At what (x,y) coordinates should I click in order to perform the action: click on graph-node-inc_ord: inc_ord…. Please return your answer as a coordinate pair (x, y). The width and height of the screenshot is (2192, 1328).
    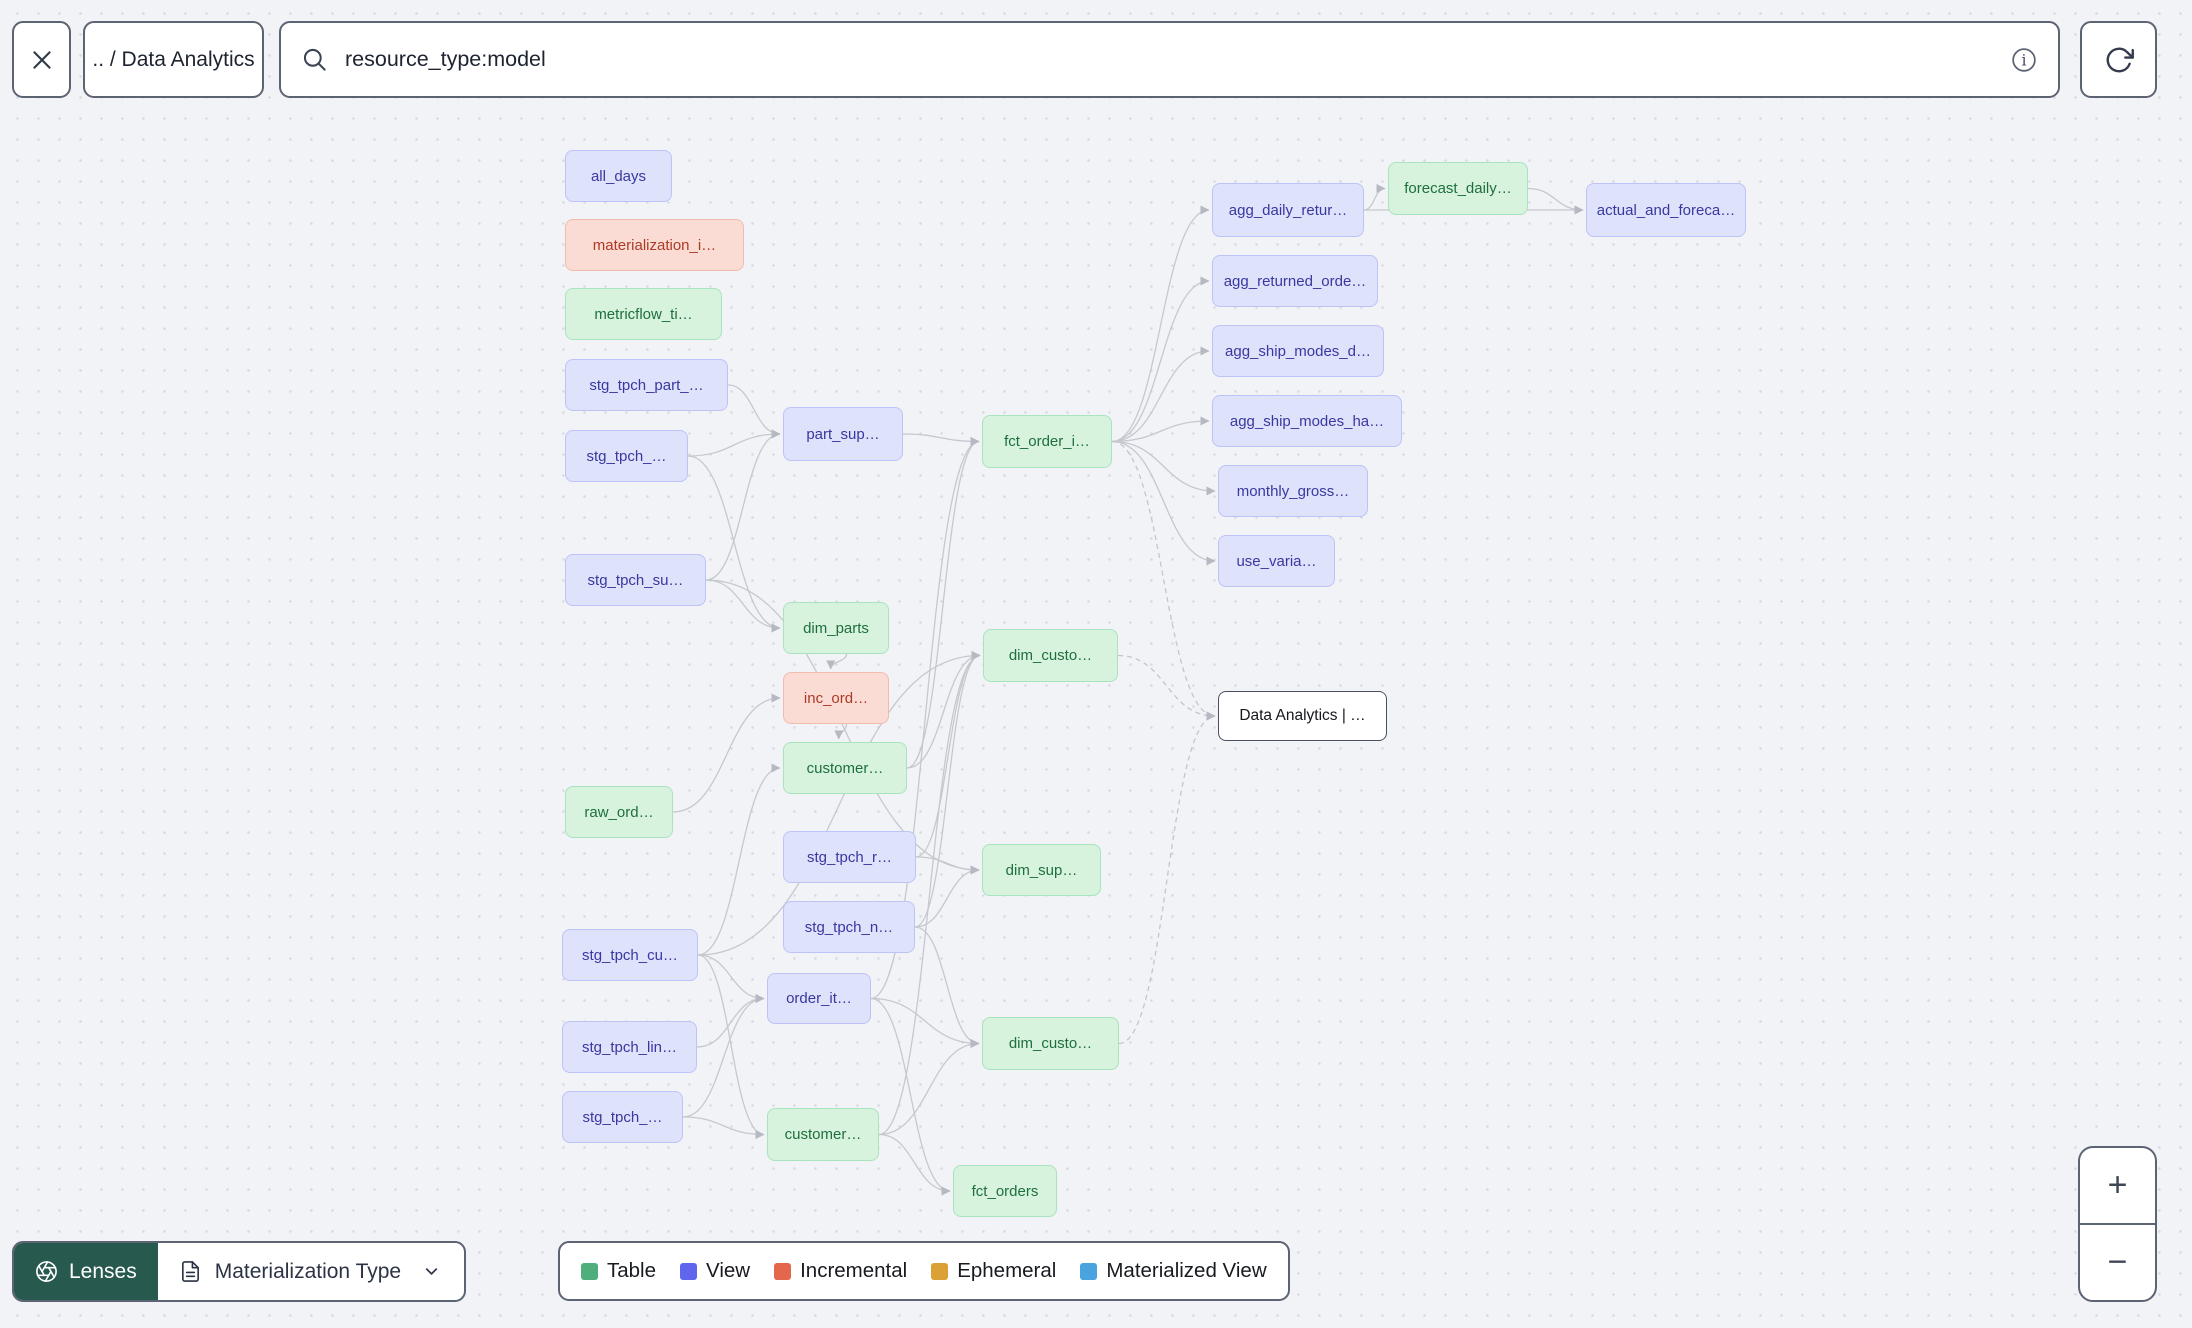
    Looking at the image, I should click on (836, 698).